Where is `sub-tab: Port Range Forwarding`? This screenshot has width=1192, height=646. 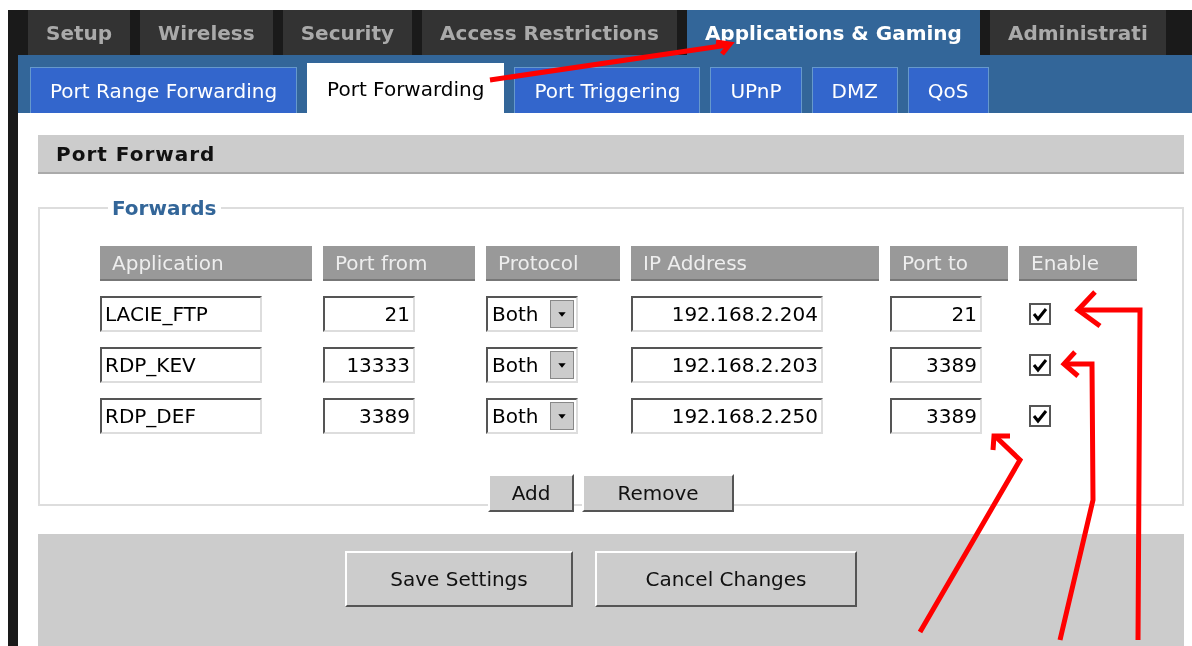 sub-tab: Port Range Forwarding is located at coordinates (164, 90).